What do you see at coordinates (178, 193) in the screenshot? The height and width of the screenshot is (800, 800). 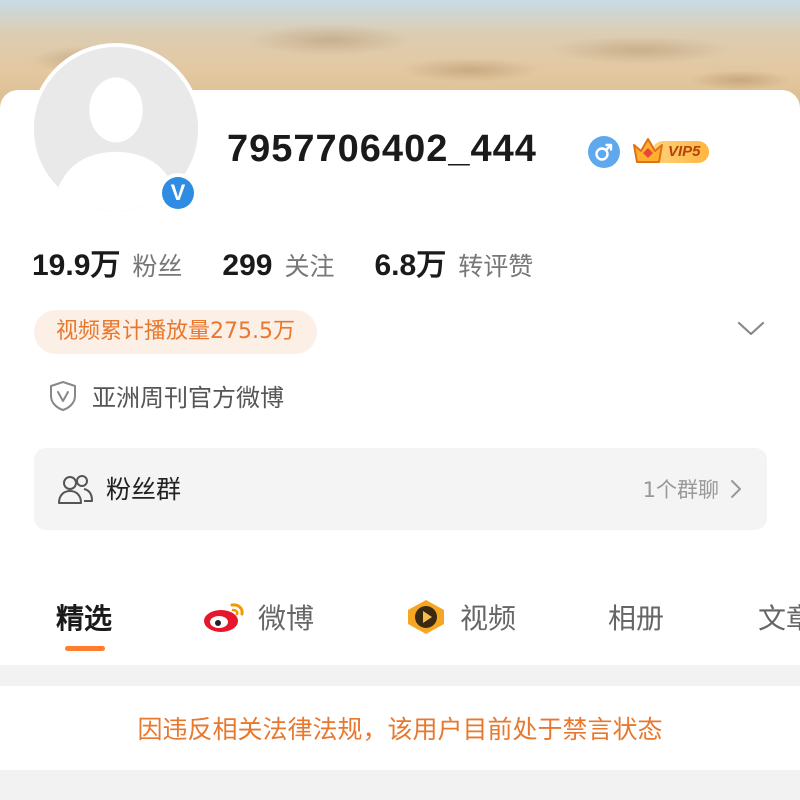 I see `verified-v-icon: V` at bounding box center [178, 193].